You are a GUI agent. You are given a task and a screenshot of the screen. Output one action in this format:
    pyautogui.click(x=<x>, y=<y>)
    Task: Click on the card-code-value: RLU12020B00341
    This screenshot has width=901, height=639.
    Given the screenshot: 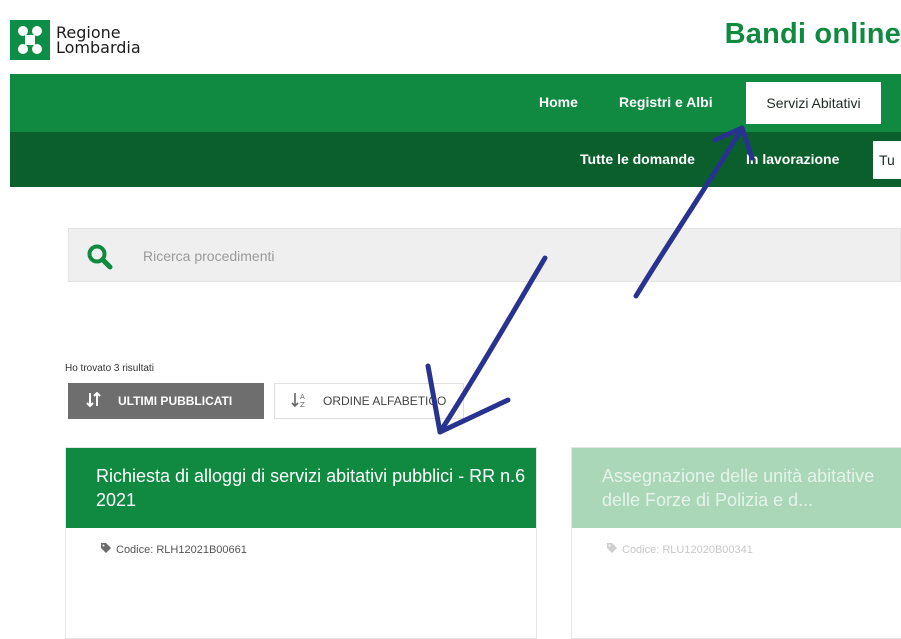 What is the action you would take?
    pyautogui.click(x=707, y=549)
    